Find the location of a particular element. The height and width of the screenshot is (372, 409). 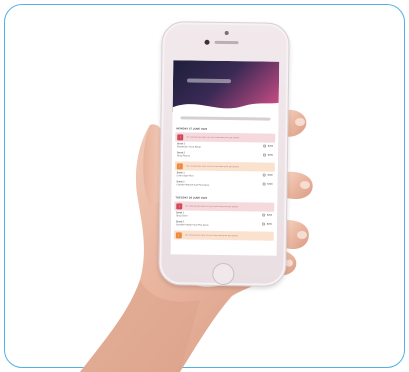

item-label-group: Break 1 Event Store Run is located at coordinates (185, 175).